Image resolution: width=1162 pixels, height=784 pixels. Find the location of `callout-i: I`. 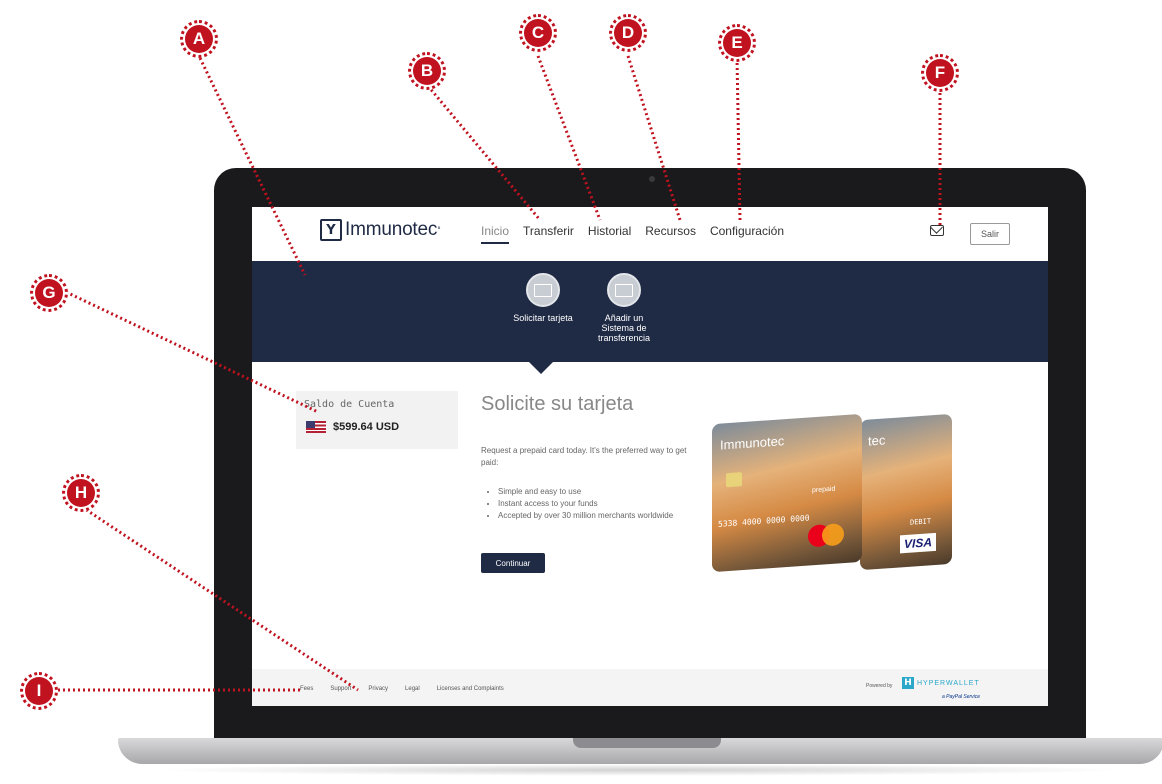

callout-i: I is located at coordinates (39, 691).